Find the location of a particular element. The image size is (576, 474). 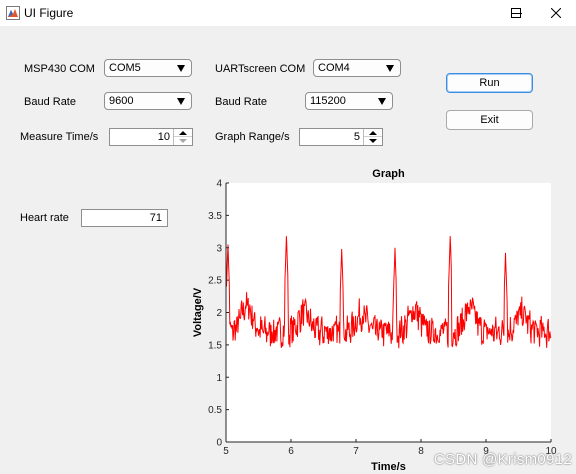

watermark-text: CSDN @Krism0912 is located at coordinates (502, 459).